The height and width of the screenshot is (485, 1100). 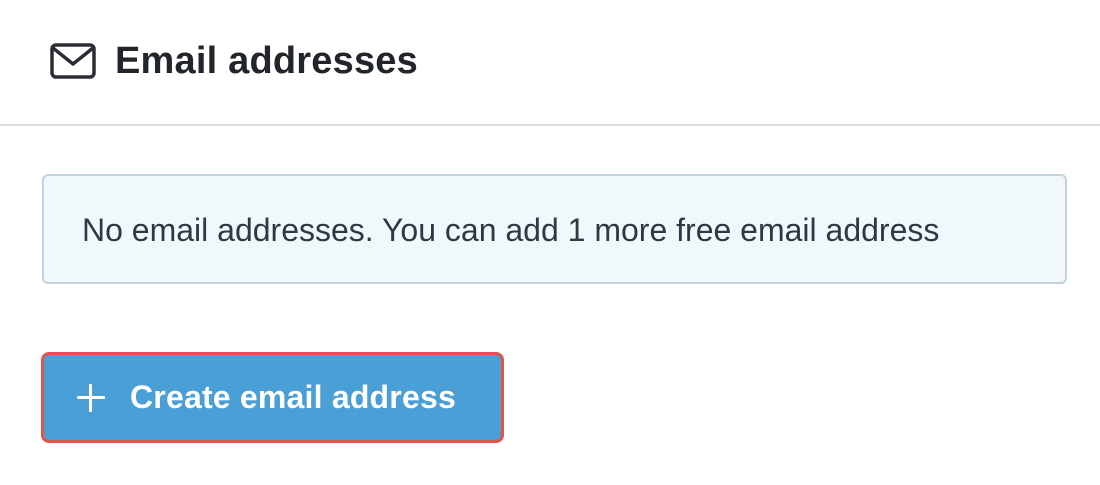 I want to click on page-title: Email addresses, so click(x=266, y=61).